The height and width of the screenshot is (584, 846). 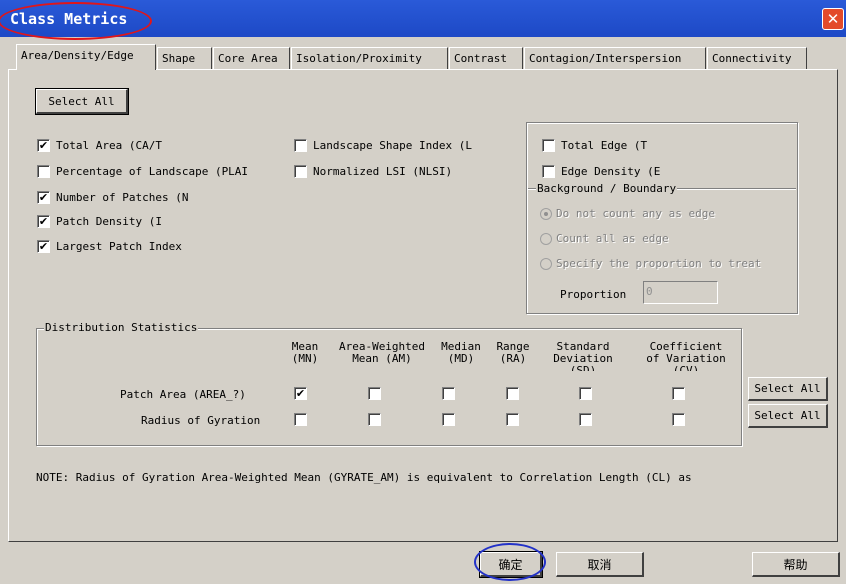 I want to click on label-edge-density: Edge Density (E, so click(x=611, y=171).